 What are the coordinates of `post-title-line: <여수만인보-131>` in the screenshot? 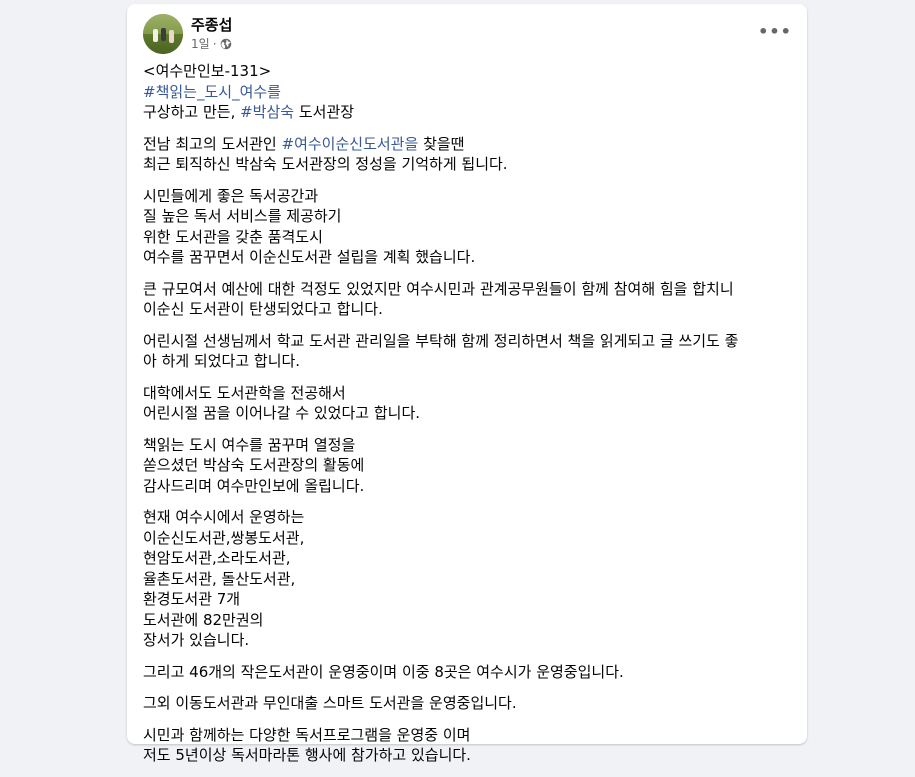 It's located at (207, 71).